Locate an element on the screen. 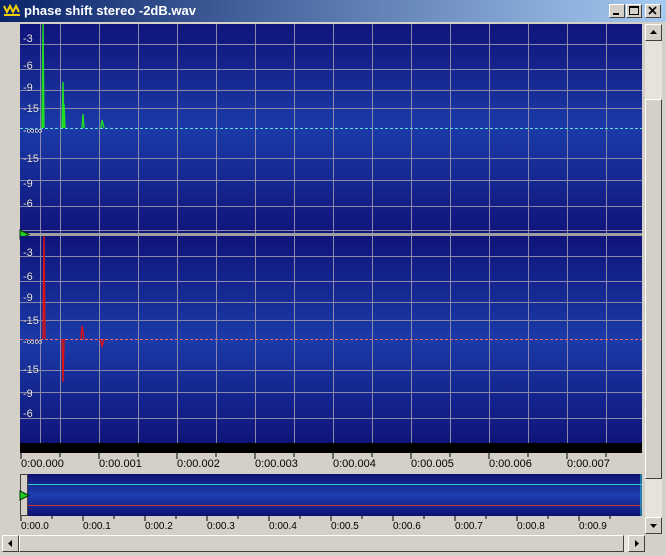 The height and width of the screenshot is (556, 666). scroll-down-button is located at coordinates (653, 525).